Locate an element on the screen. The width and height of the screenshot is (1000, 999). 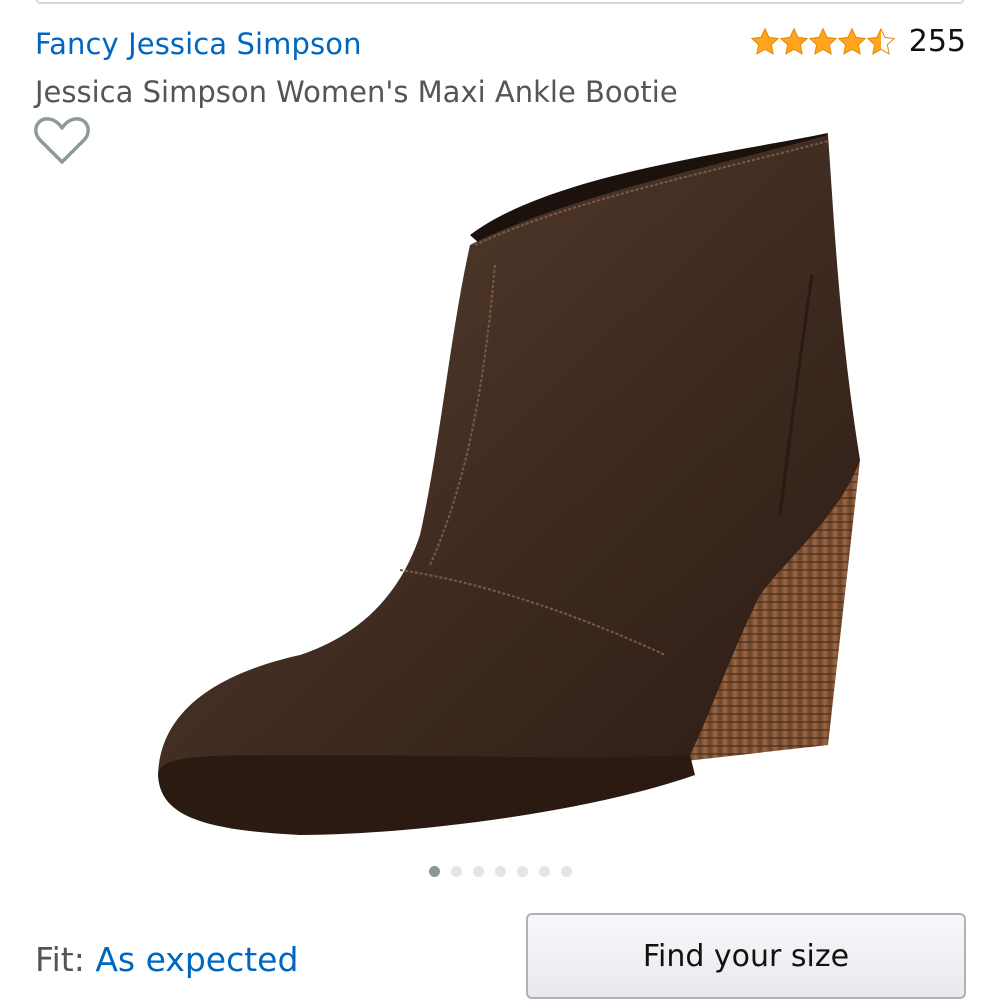
star-rating is located at coordinates (822, 42).